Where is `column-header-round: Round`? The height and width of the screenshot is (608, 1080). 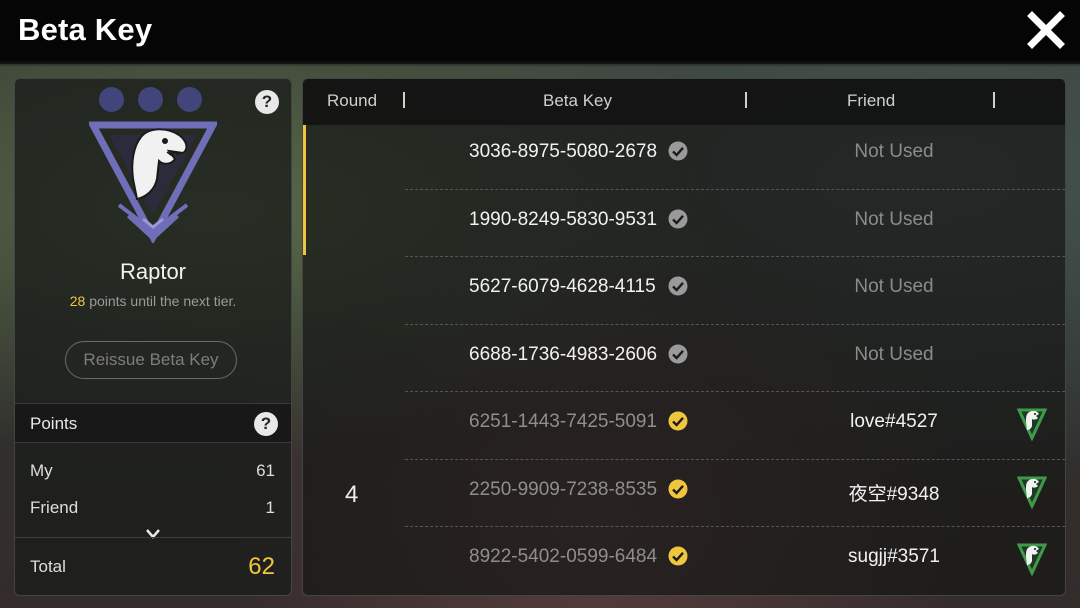 column-header-round: Round is located at coordinates (352, 100).